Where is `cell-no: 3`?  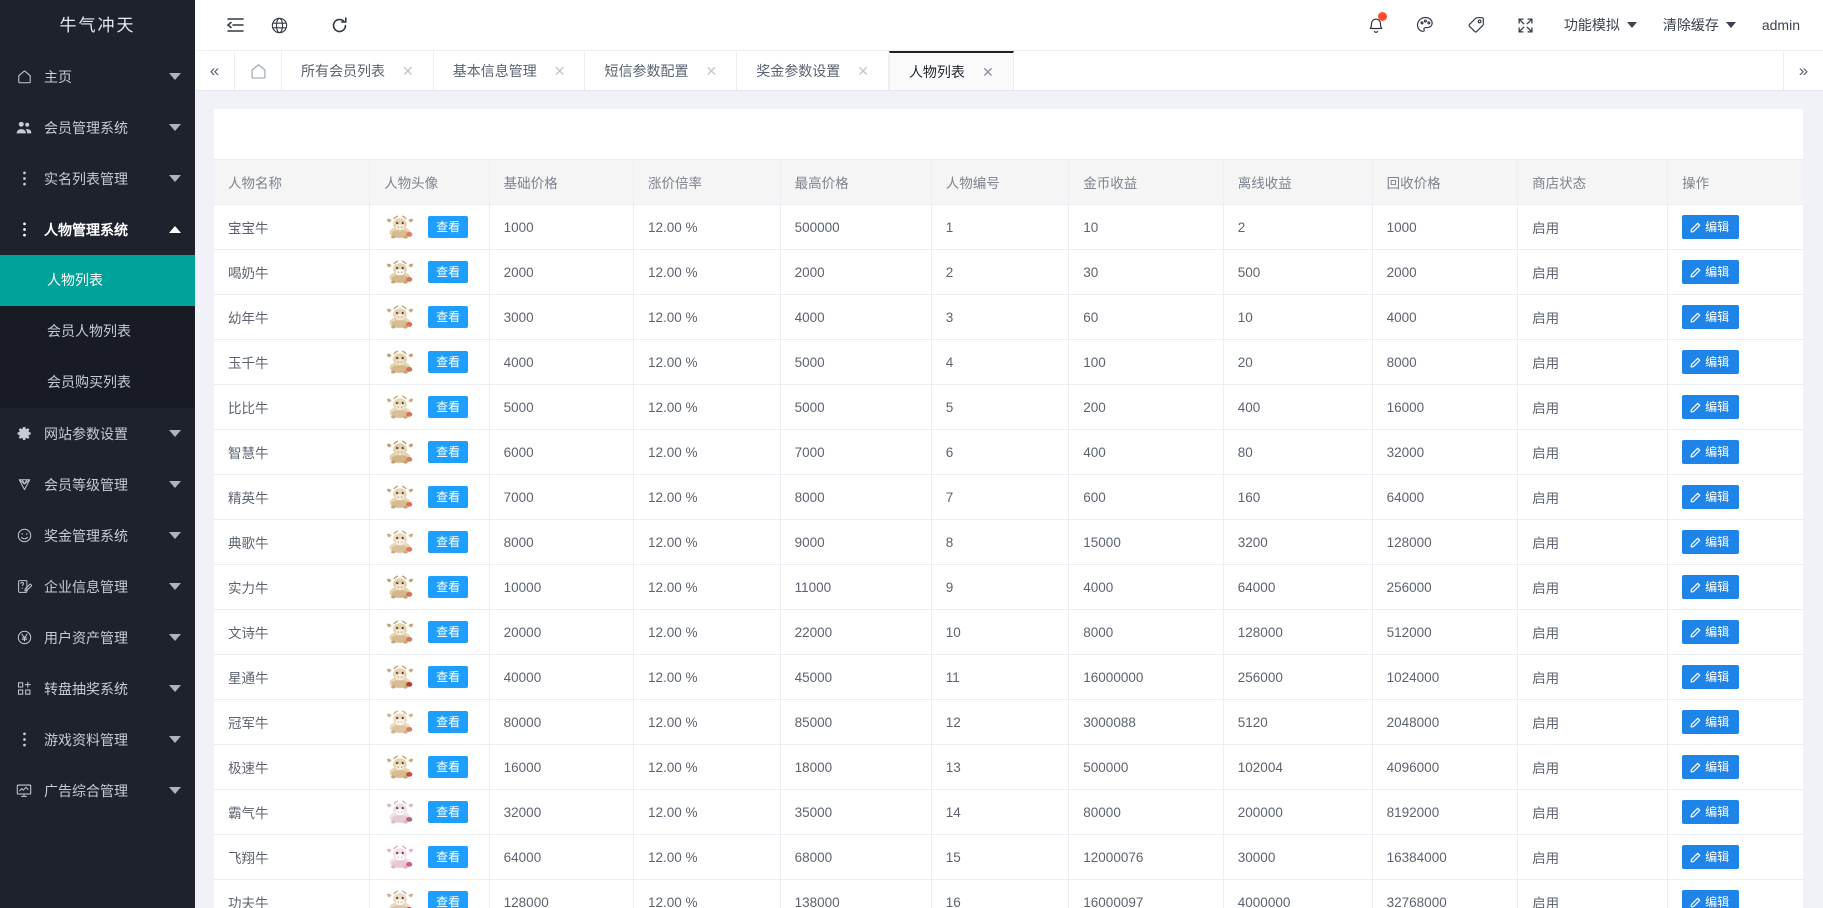 cell-no: 3 is located at coordinates (1000, 317).